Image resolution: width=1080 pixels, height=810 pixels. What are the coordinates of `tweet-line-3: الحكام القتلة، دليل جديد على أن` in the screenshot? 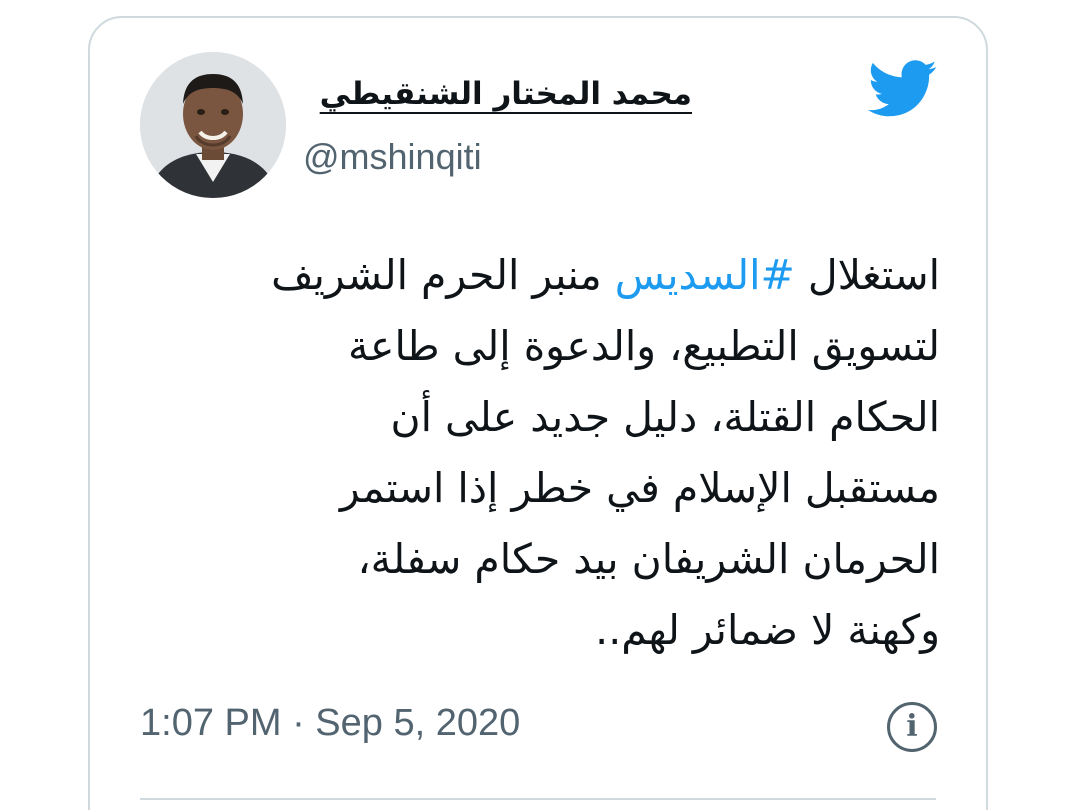 It's located at (665, 417).